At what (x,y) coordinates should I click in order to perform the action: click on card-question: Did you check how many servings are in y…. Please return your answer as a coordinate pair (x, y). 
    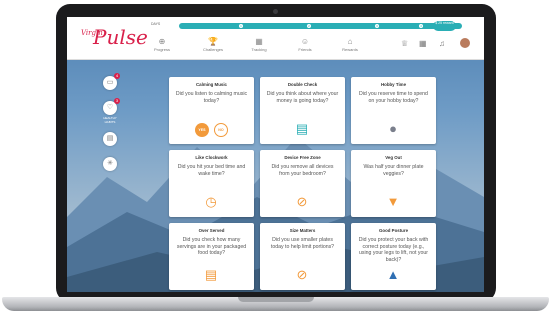
    Looking at the image, I should click on (211, 246).